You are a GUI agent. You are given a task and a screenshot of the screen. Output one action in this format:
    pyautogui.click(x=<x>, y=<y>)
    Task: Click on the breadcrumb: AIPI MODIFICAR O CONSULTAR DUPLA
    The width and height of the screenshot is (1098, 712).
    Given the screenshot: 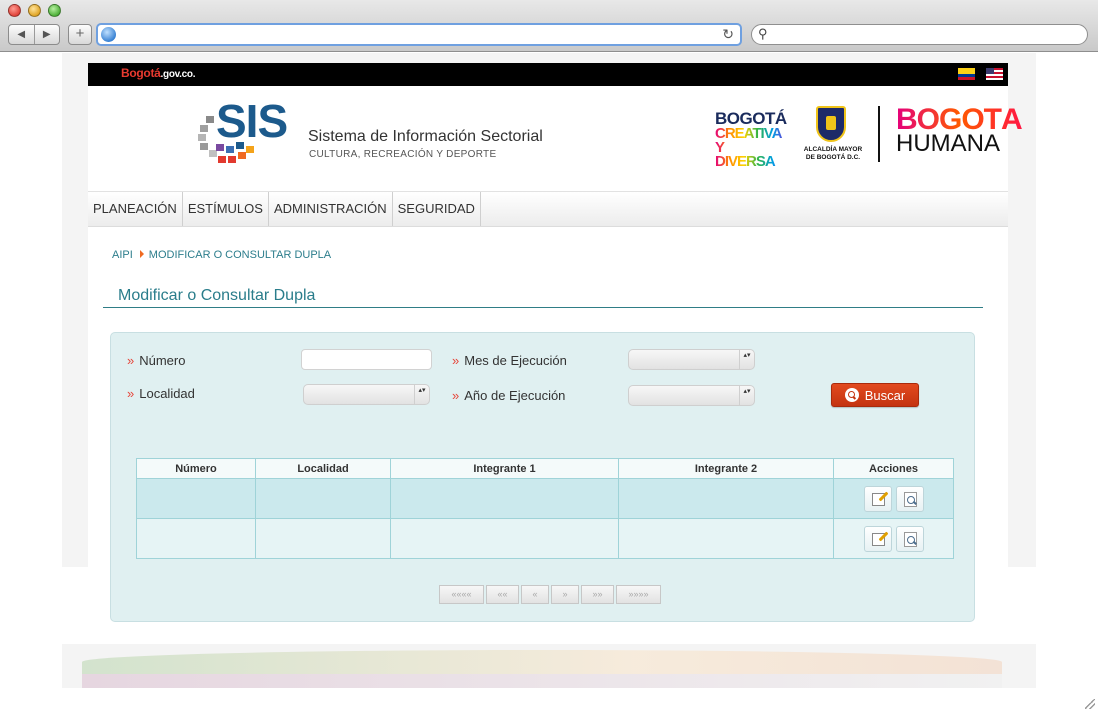 What is the action you would take?
    pyautogui.click(x=221, y=255)
    